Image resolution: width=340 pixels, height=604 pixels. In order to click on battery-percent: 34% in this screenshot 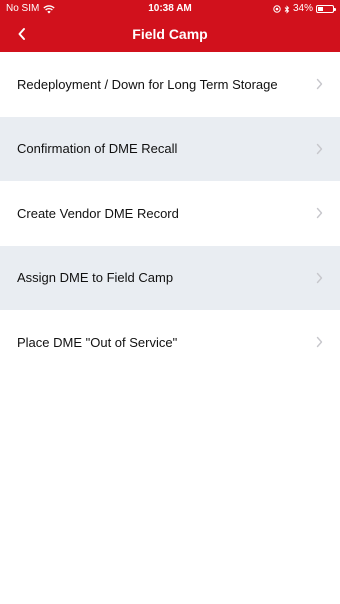, I will do `click(302, 8)`.